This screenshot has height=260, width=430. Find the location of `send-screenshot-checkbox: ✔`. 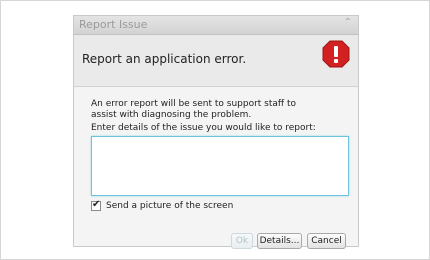

send-screenshot-checkbox: ✔ is located at coordinates (96, 205).